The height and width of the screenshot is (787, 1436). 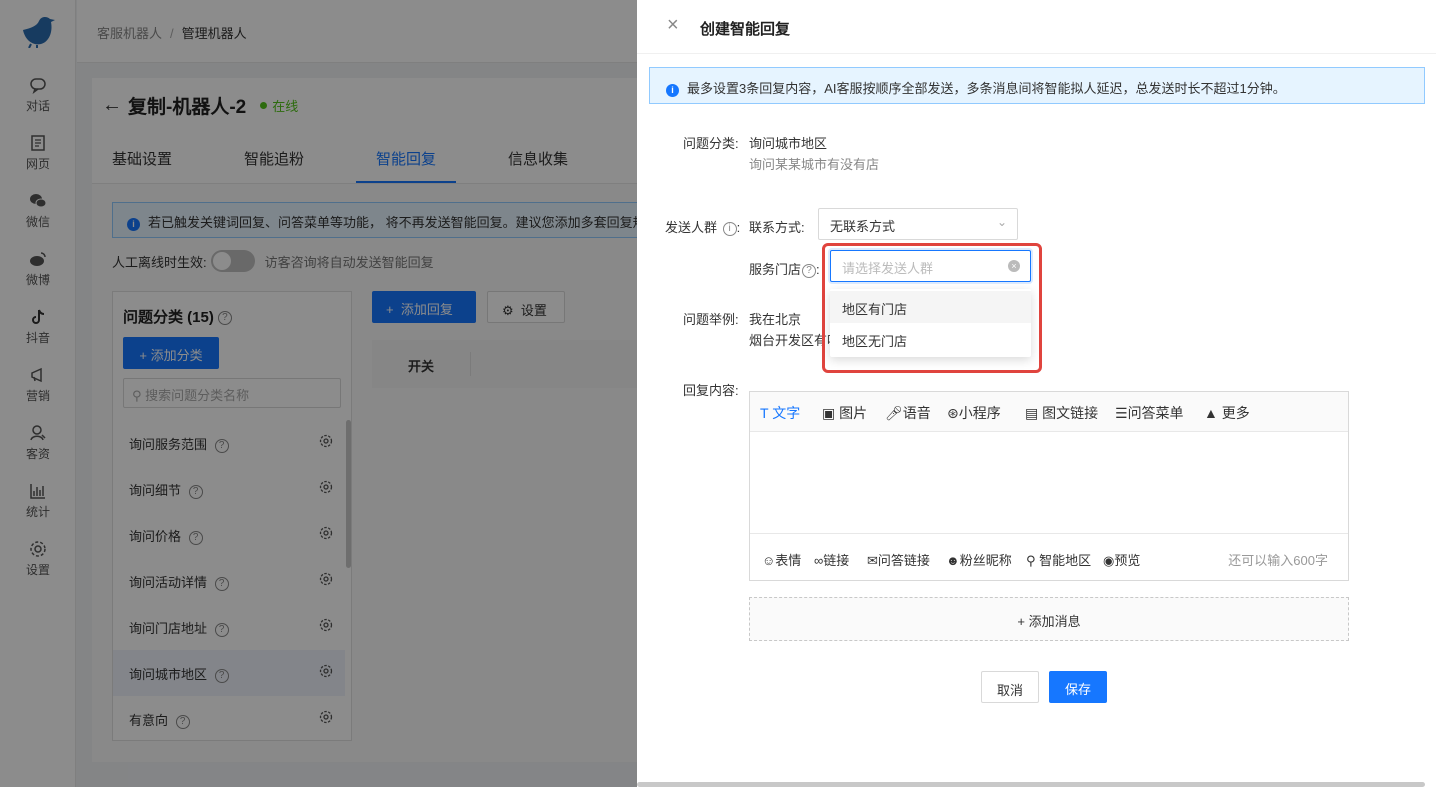 I want to click on location-pin-icon: ⚲, so click(x=1031, y=560).